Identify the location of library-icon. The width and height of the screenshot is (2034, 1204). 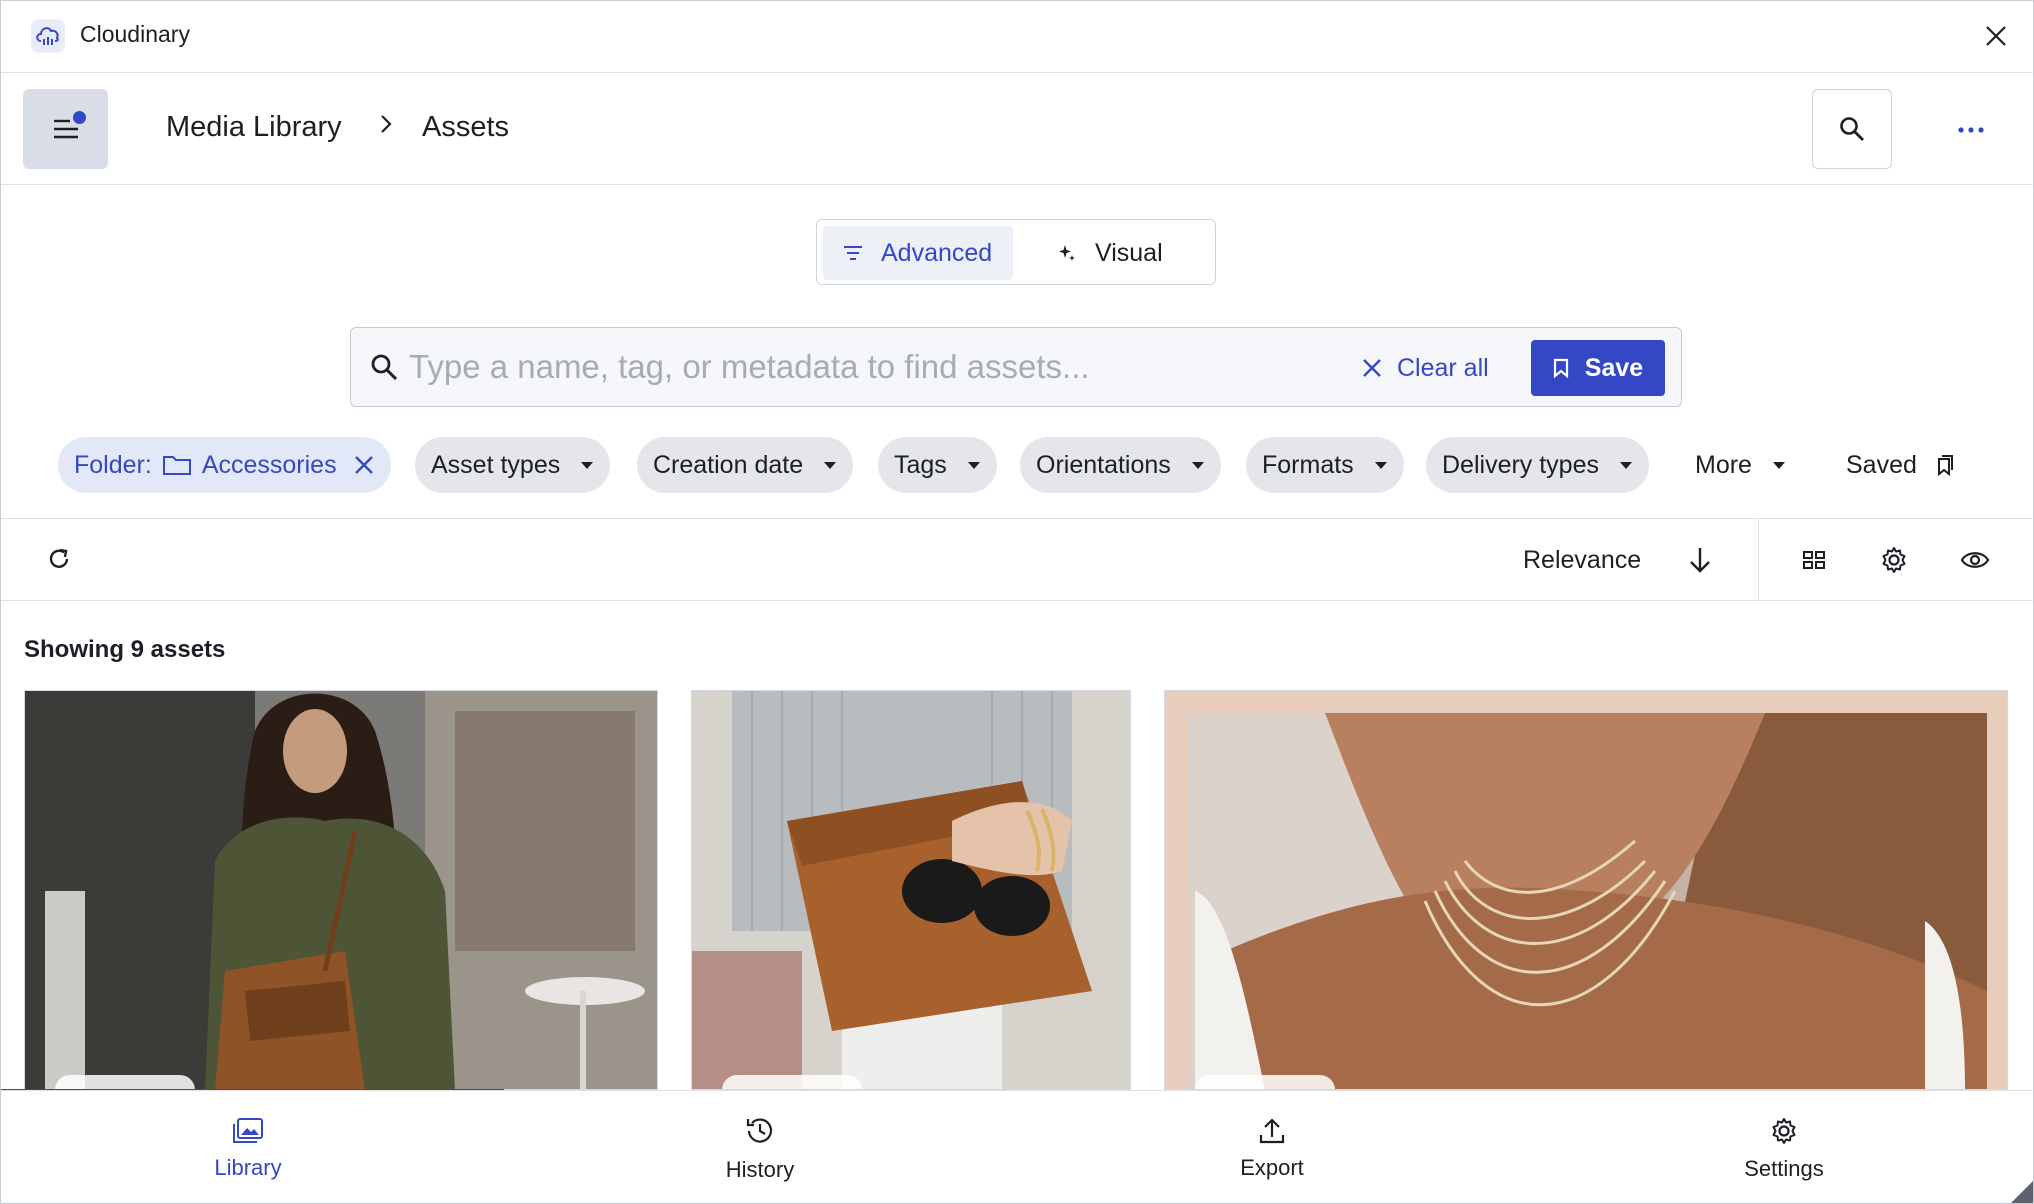
(248, 1130).